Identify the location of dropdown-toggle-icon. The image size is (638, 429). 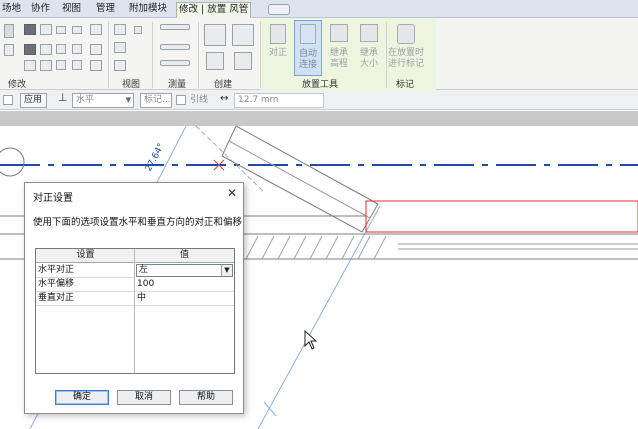
(279, 9).